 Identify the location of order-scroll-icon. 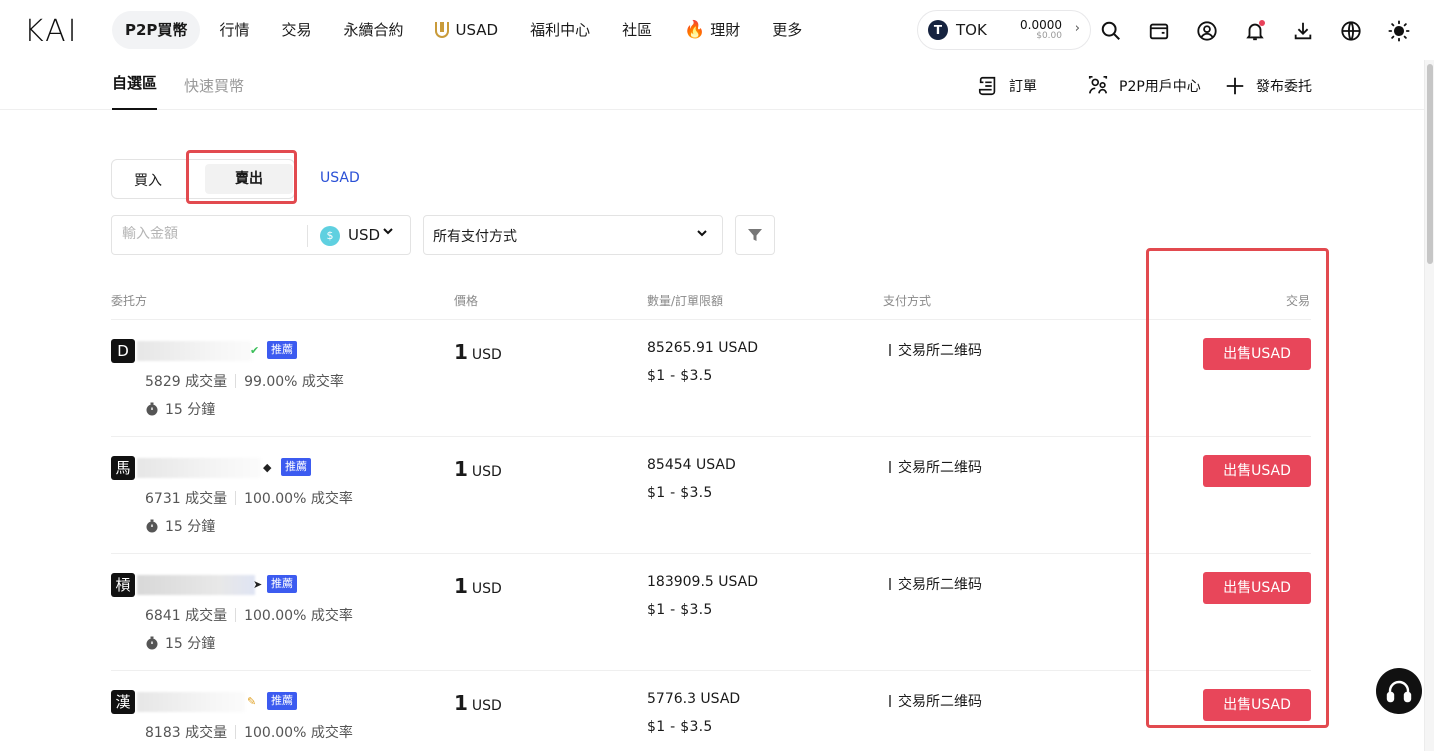
(987, 86).